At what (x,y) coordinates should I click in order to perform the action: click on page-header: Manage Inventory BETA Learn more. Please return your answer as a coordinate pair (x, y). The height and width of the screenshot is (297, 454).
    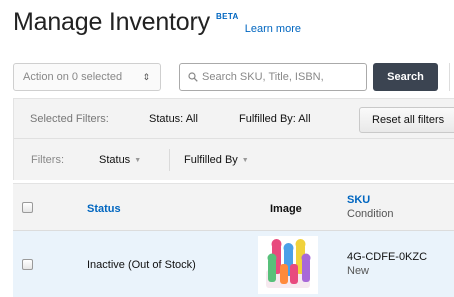
    Looking at the image, I should click on (157, 25).